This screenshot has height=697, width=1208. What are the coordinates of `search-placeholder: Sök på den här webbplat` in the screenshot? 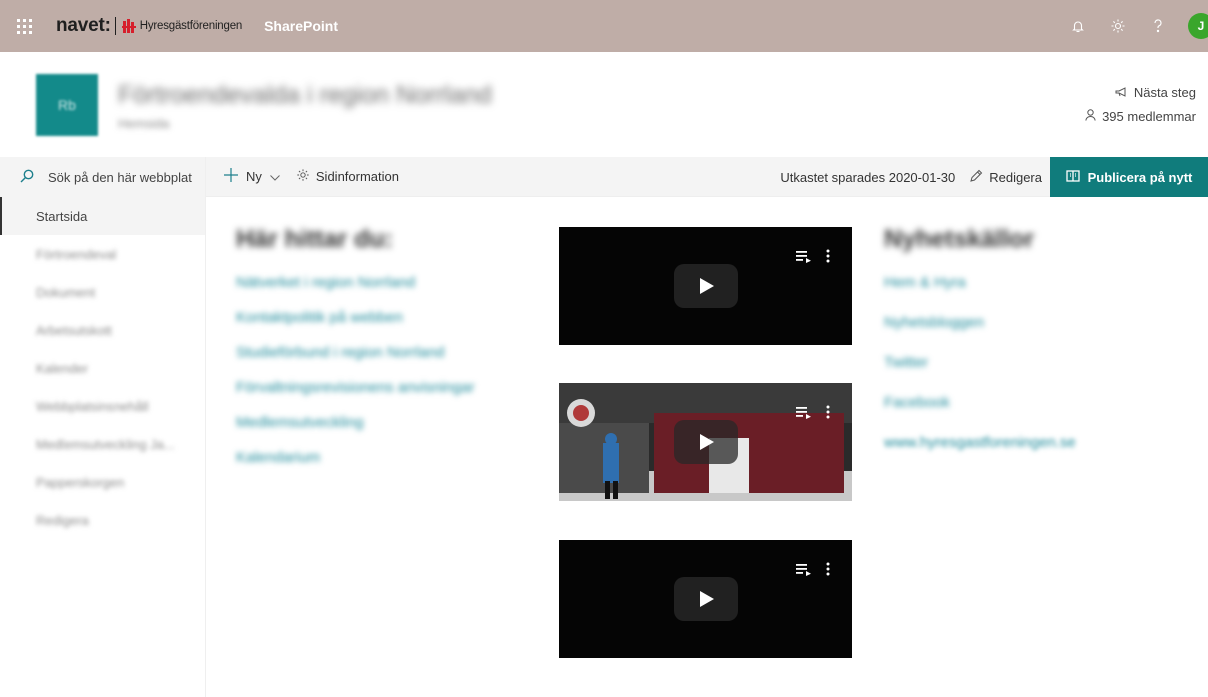 It's located at (120, 177).